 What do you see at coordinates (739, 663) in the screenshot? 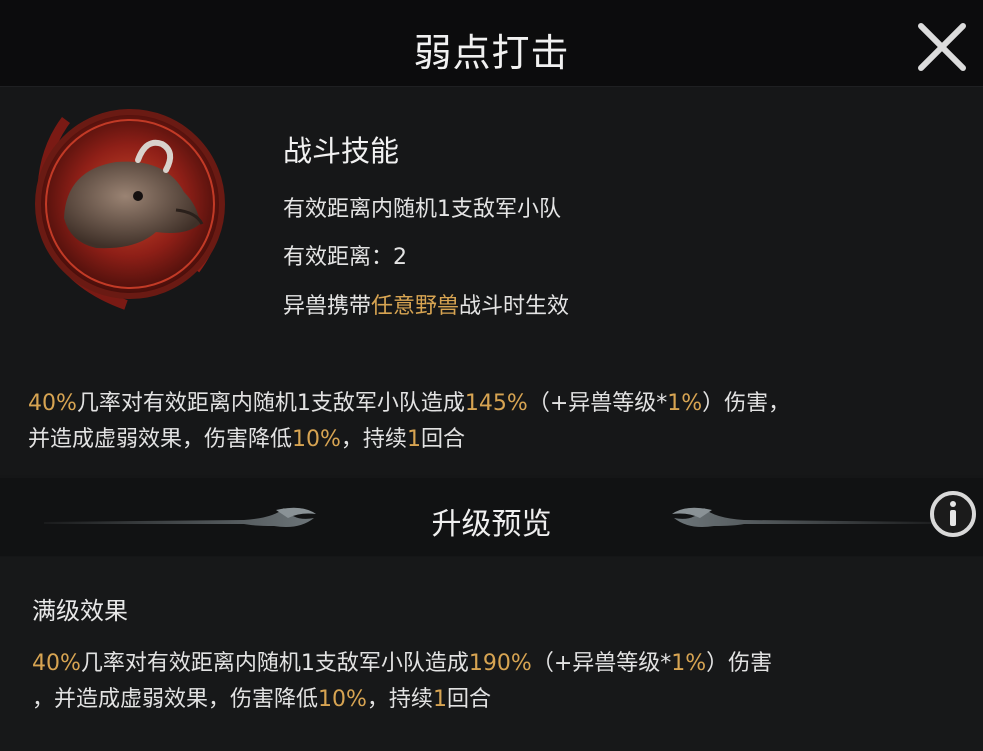
I see `effect-text: ）伤害` at bounding box center [739, 663].